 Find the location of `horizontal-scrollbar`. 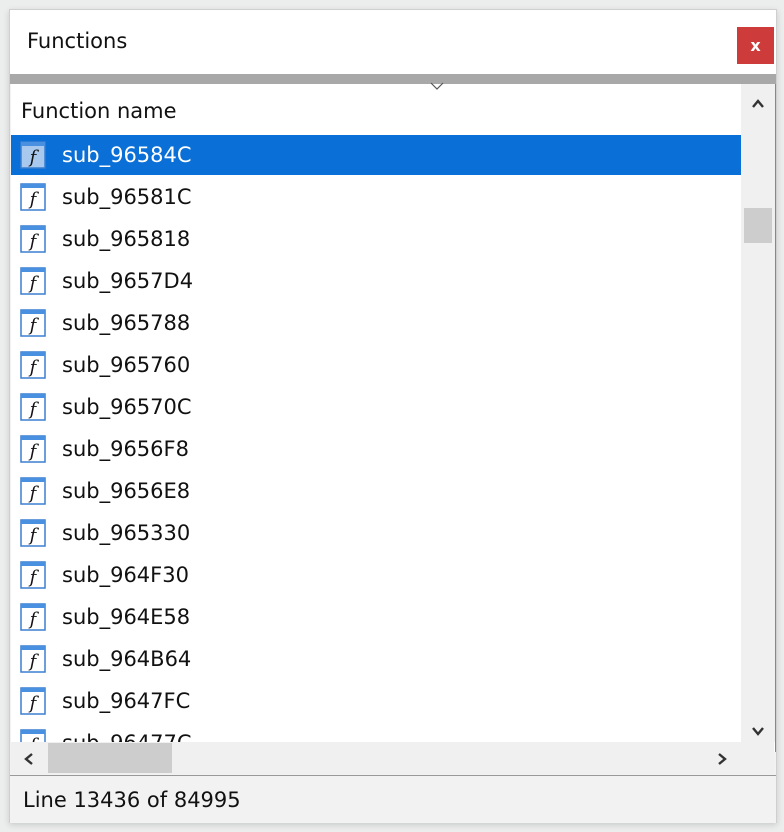

horizontal-scrollbar is located at coordinates (375, 758).